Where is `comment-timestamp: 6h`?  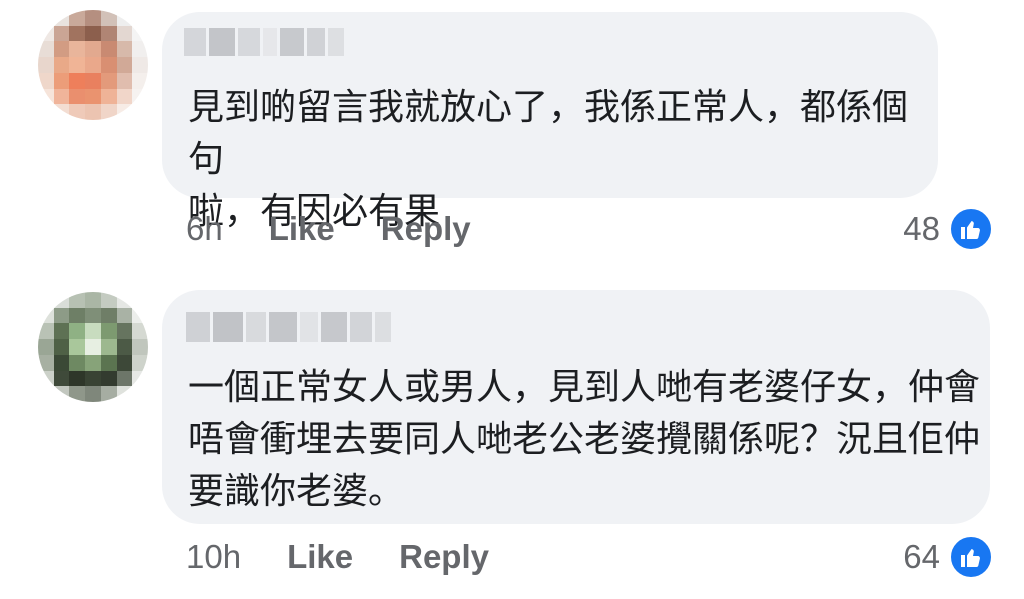
comment-timestamp: 6h is located at coordinates (204, 229).